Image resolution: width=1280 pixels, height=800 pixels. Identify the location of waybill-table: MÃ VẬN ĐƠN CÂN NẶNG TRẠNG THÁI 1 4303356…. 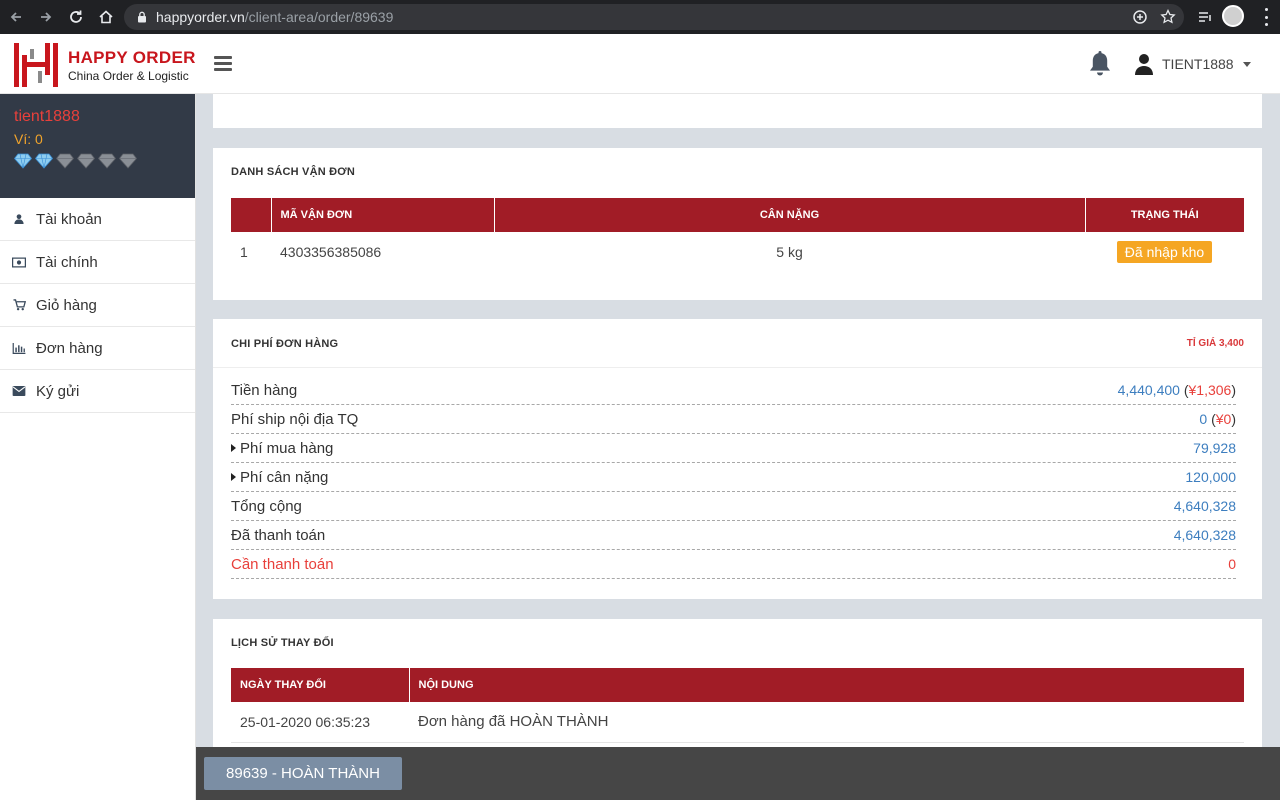
(737, 235).